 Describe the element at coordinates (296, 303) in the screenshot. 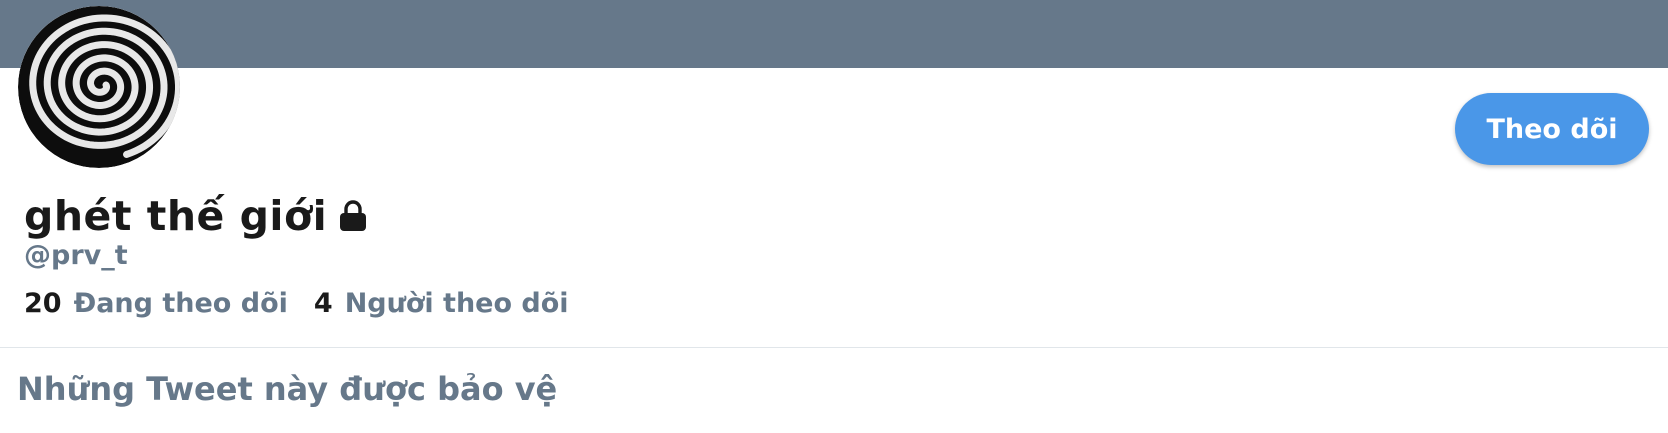

I see `profile-stats: 20 Đang theo dõi 4 Người theo dõi` at that location.